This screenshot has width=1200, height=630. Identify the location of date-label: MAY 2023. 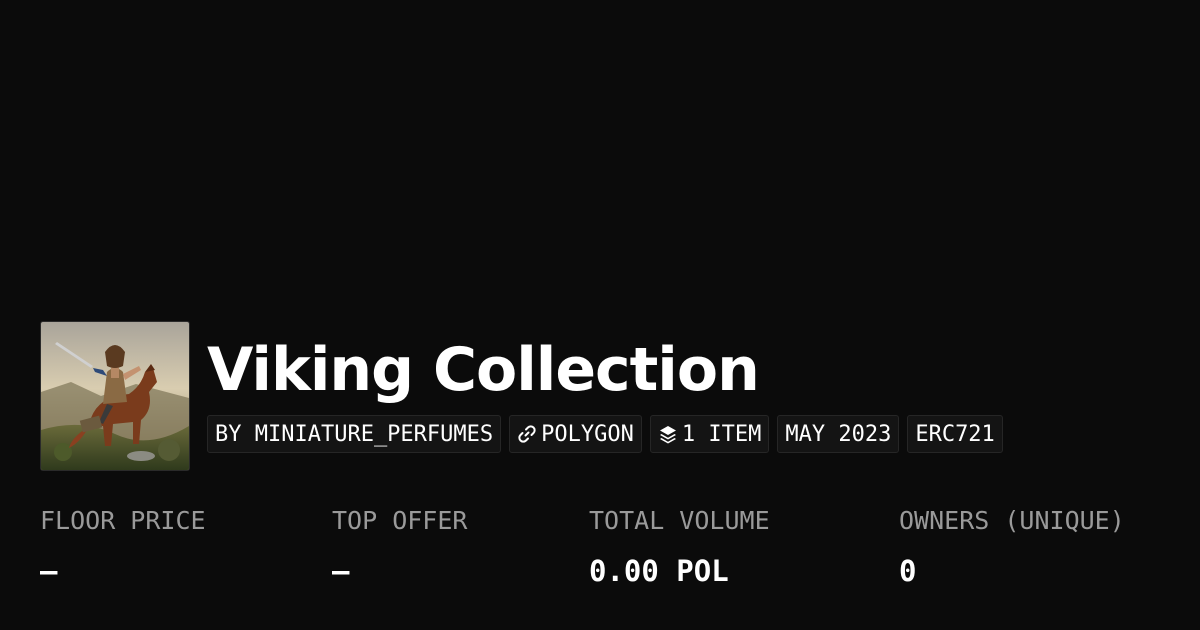
(838, 434).